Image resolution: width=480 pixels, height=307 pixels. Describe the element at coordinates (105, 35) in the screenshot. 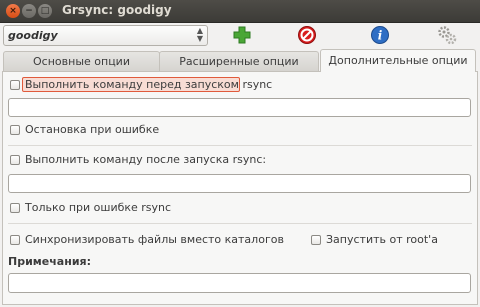

I see `session-combo: goodigy ▲ ▼` at that location.